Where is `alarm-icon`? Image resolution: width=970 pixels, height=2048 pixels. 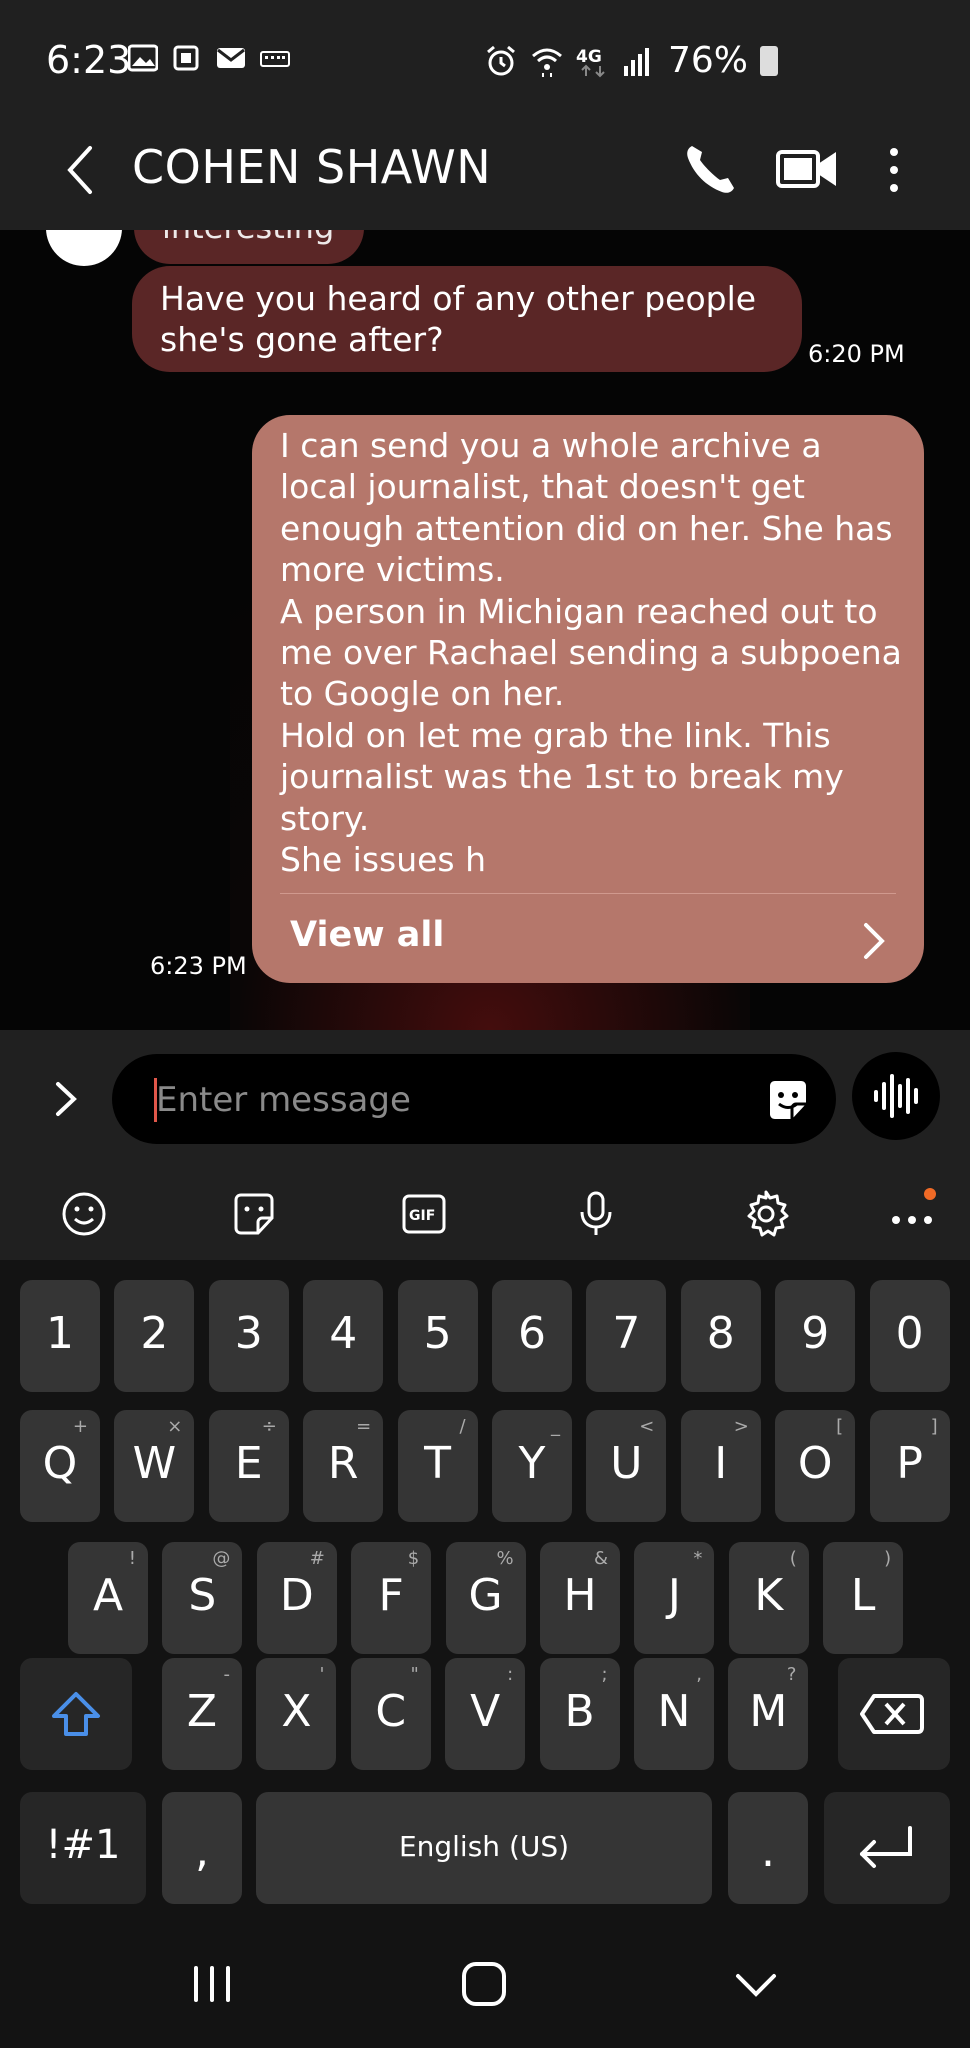 alarm-icon is located at coordinates (501, 61).